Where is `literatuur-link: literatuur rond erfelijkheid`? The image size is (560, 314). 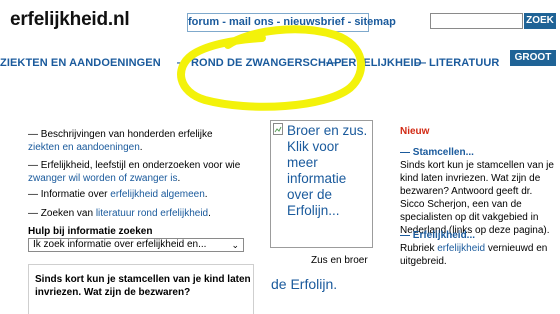 literatuur-link: literatuur rond erfelijkheid is located at coordinates (152, 213).